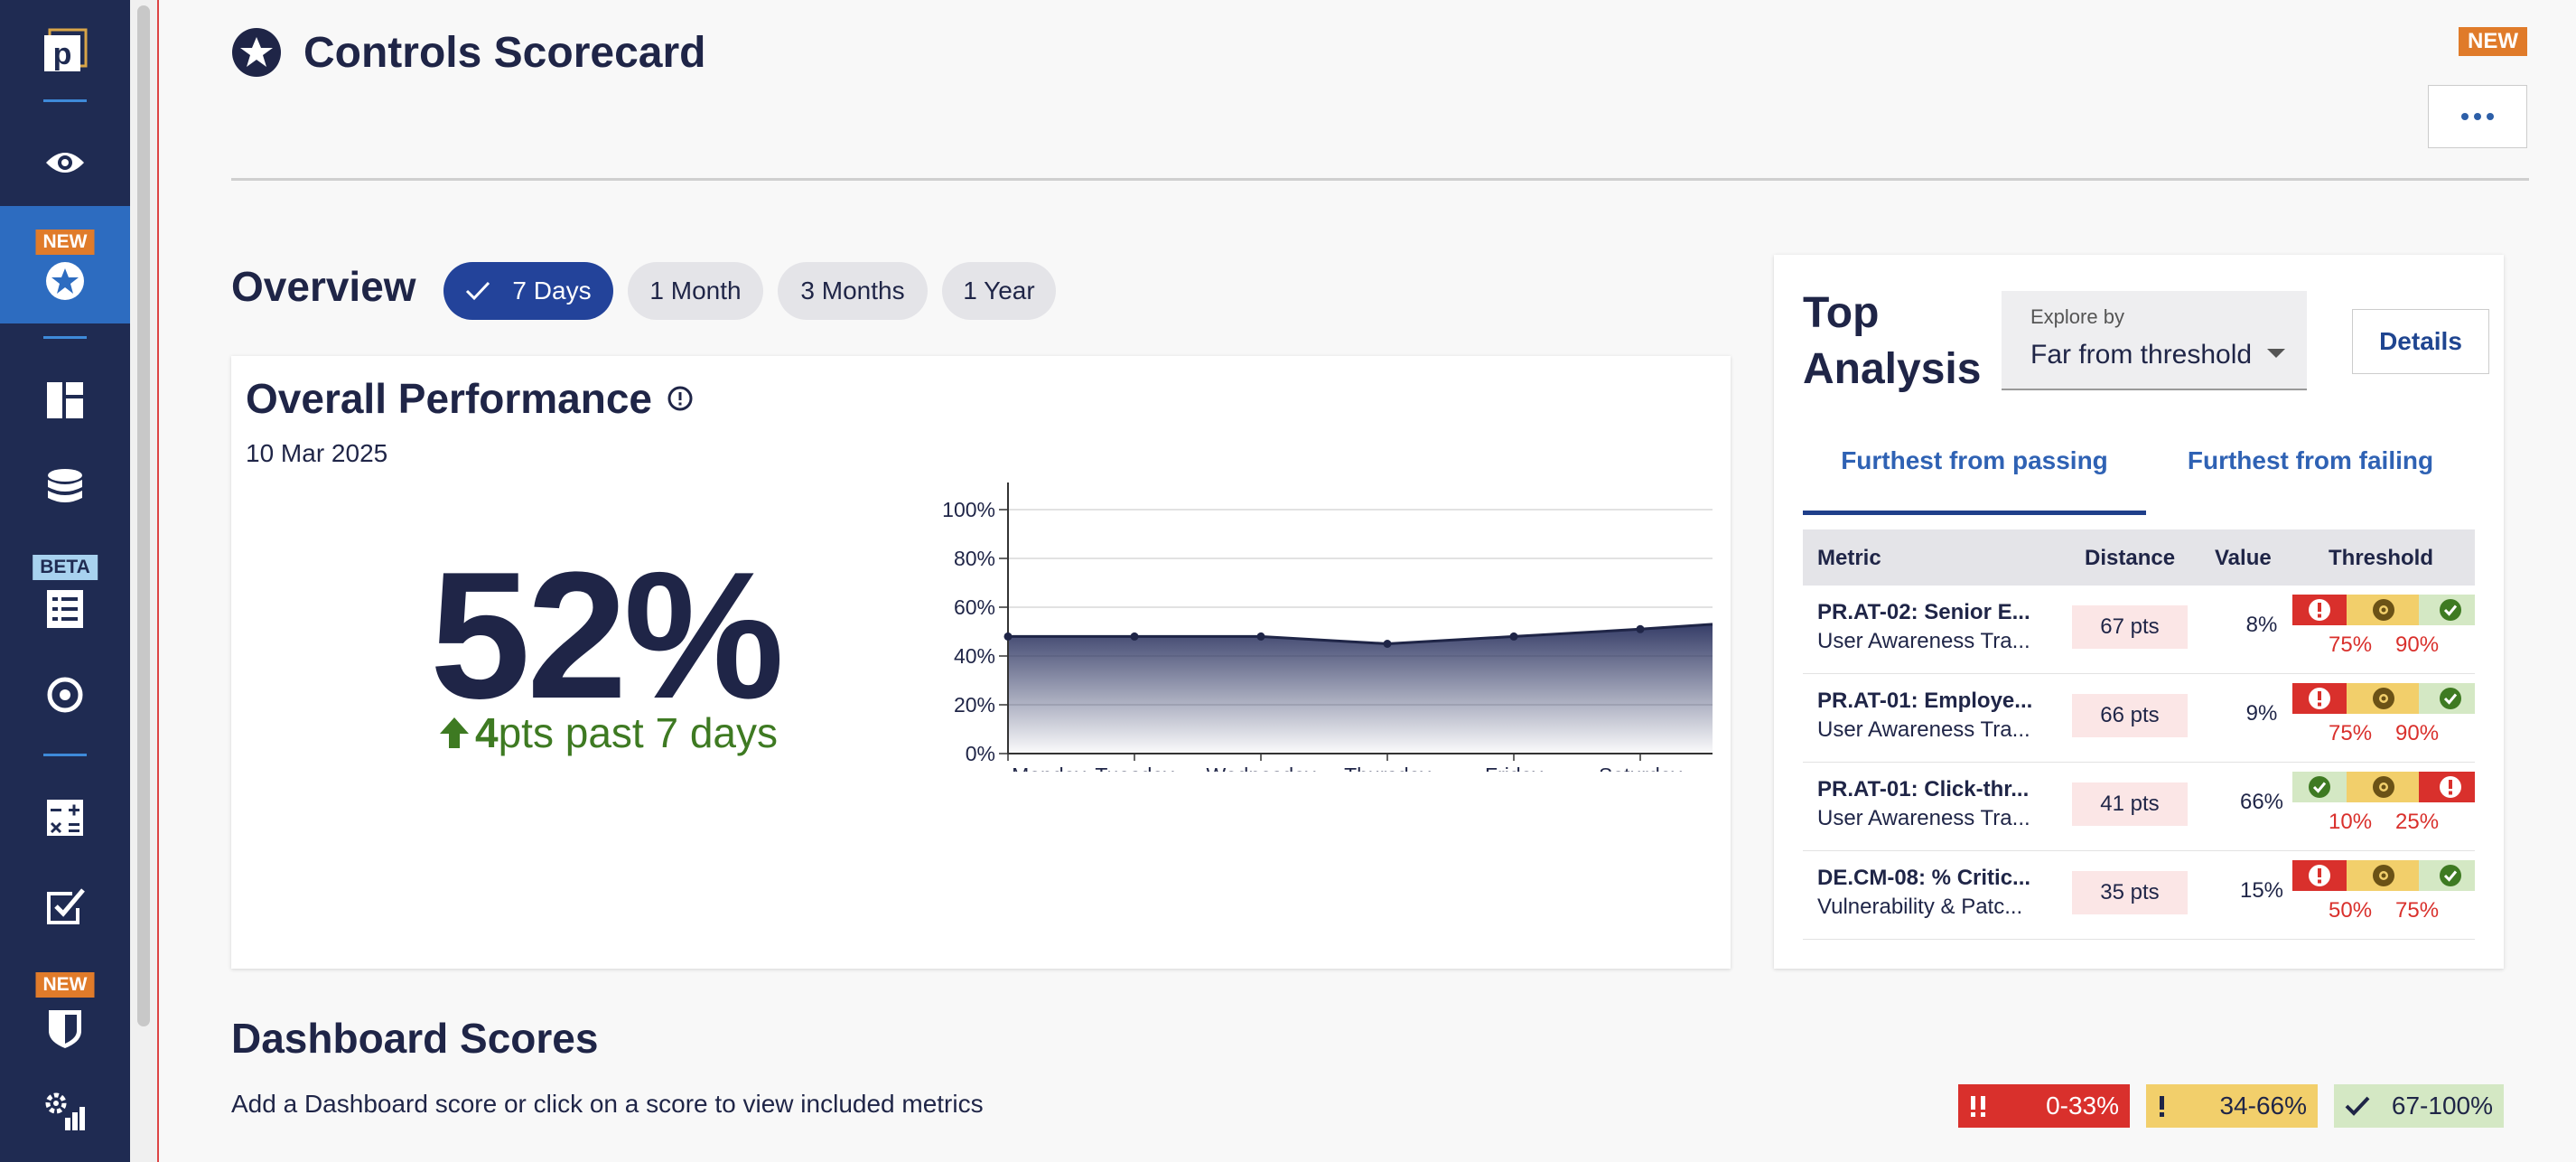 This screenshot has width=2576, height=1162. I want to click on beta-badge: BETA, so click(66, 567).